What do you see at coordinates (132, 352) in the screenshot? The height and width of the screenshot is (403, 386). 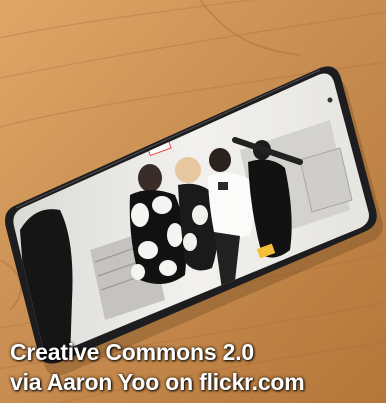 I see `caption-line-license: Creative Commons 2.0` at bounding box center [132, 352].